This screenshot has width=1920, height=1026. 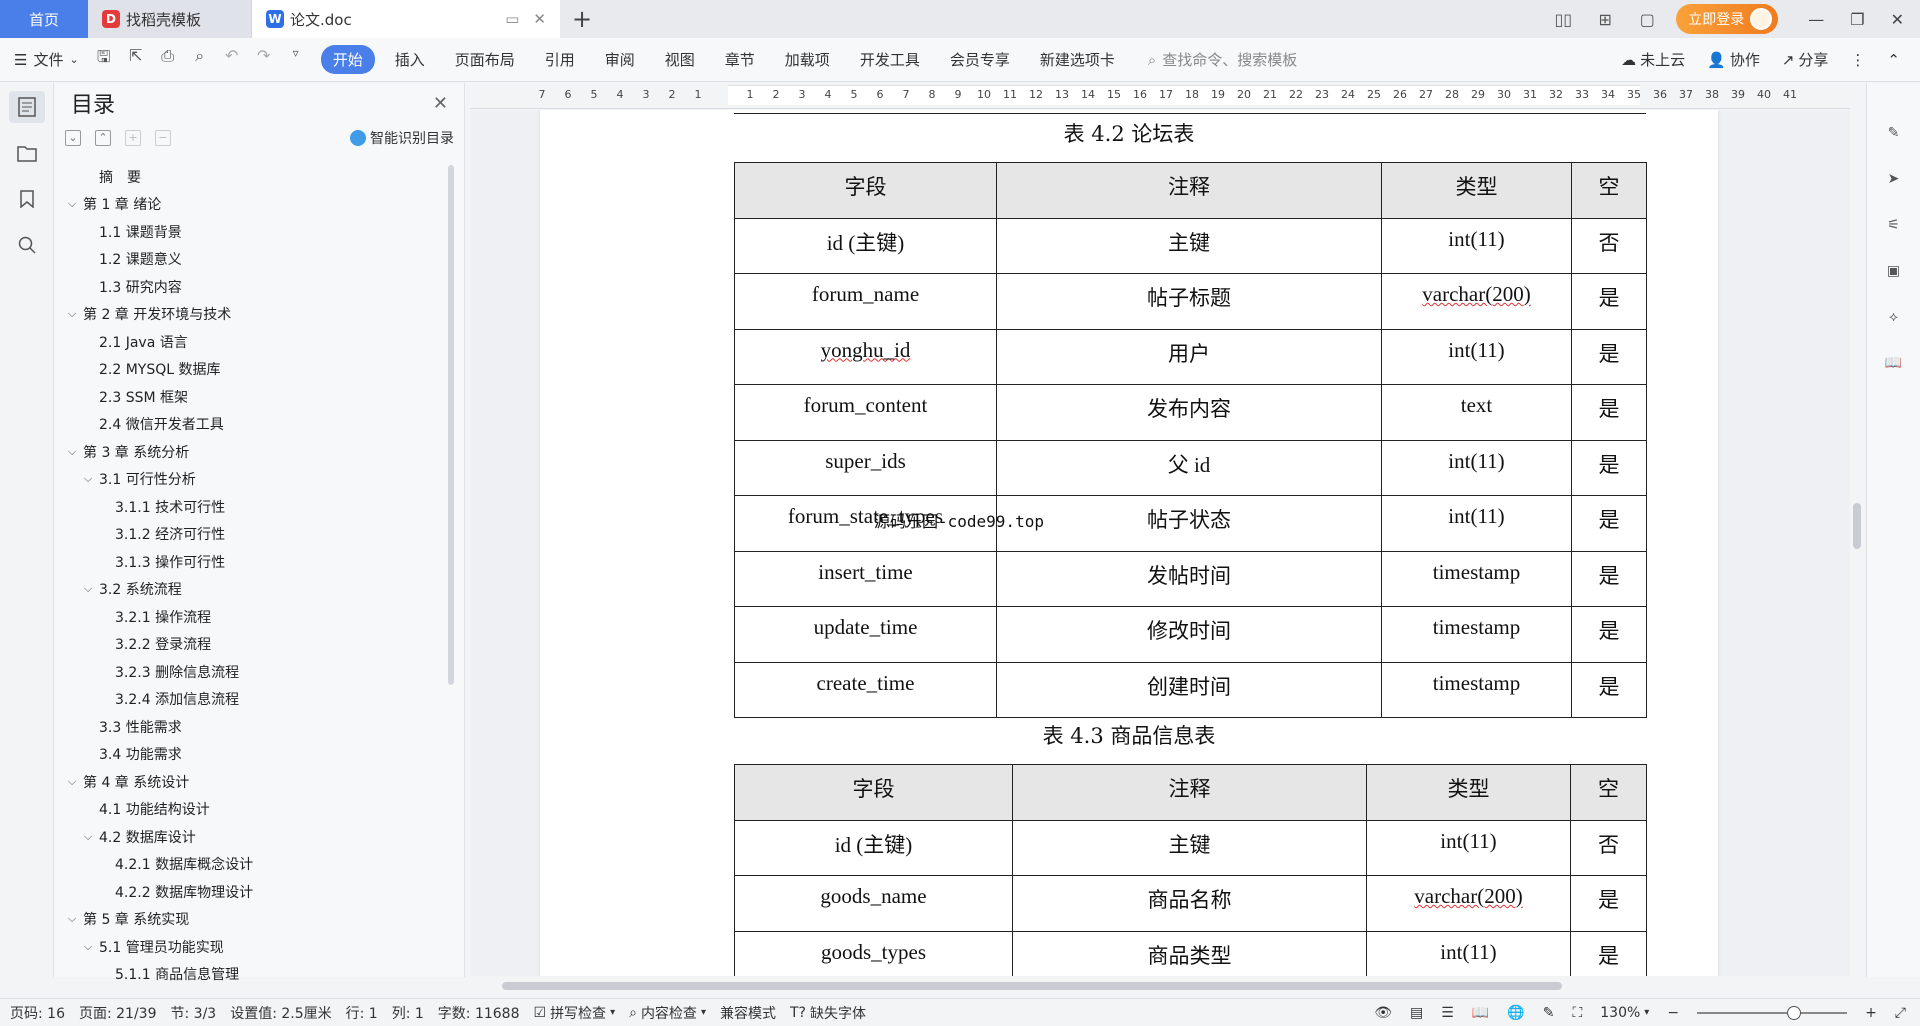 I want to click on table-cell: 帖子标题, so click(x=1189, y=301).